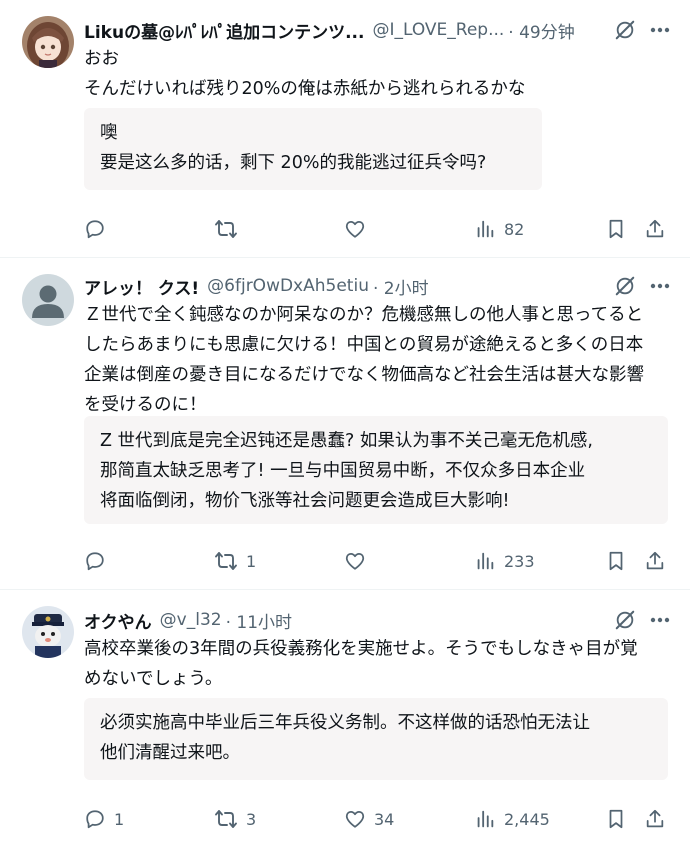 The height and width of the screenshot is (848, 690). I want to click on default-person-avatar-icon, so click(48, 300).